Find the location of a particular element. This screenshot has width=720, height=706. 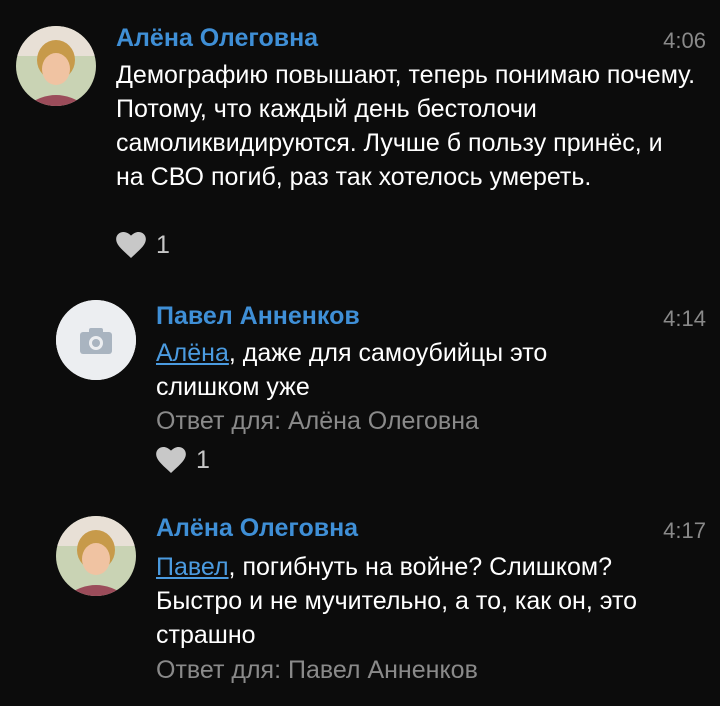

mention-link: Алёна is located at coordinates (192, 353).